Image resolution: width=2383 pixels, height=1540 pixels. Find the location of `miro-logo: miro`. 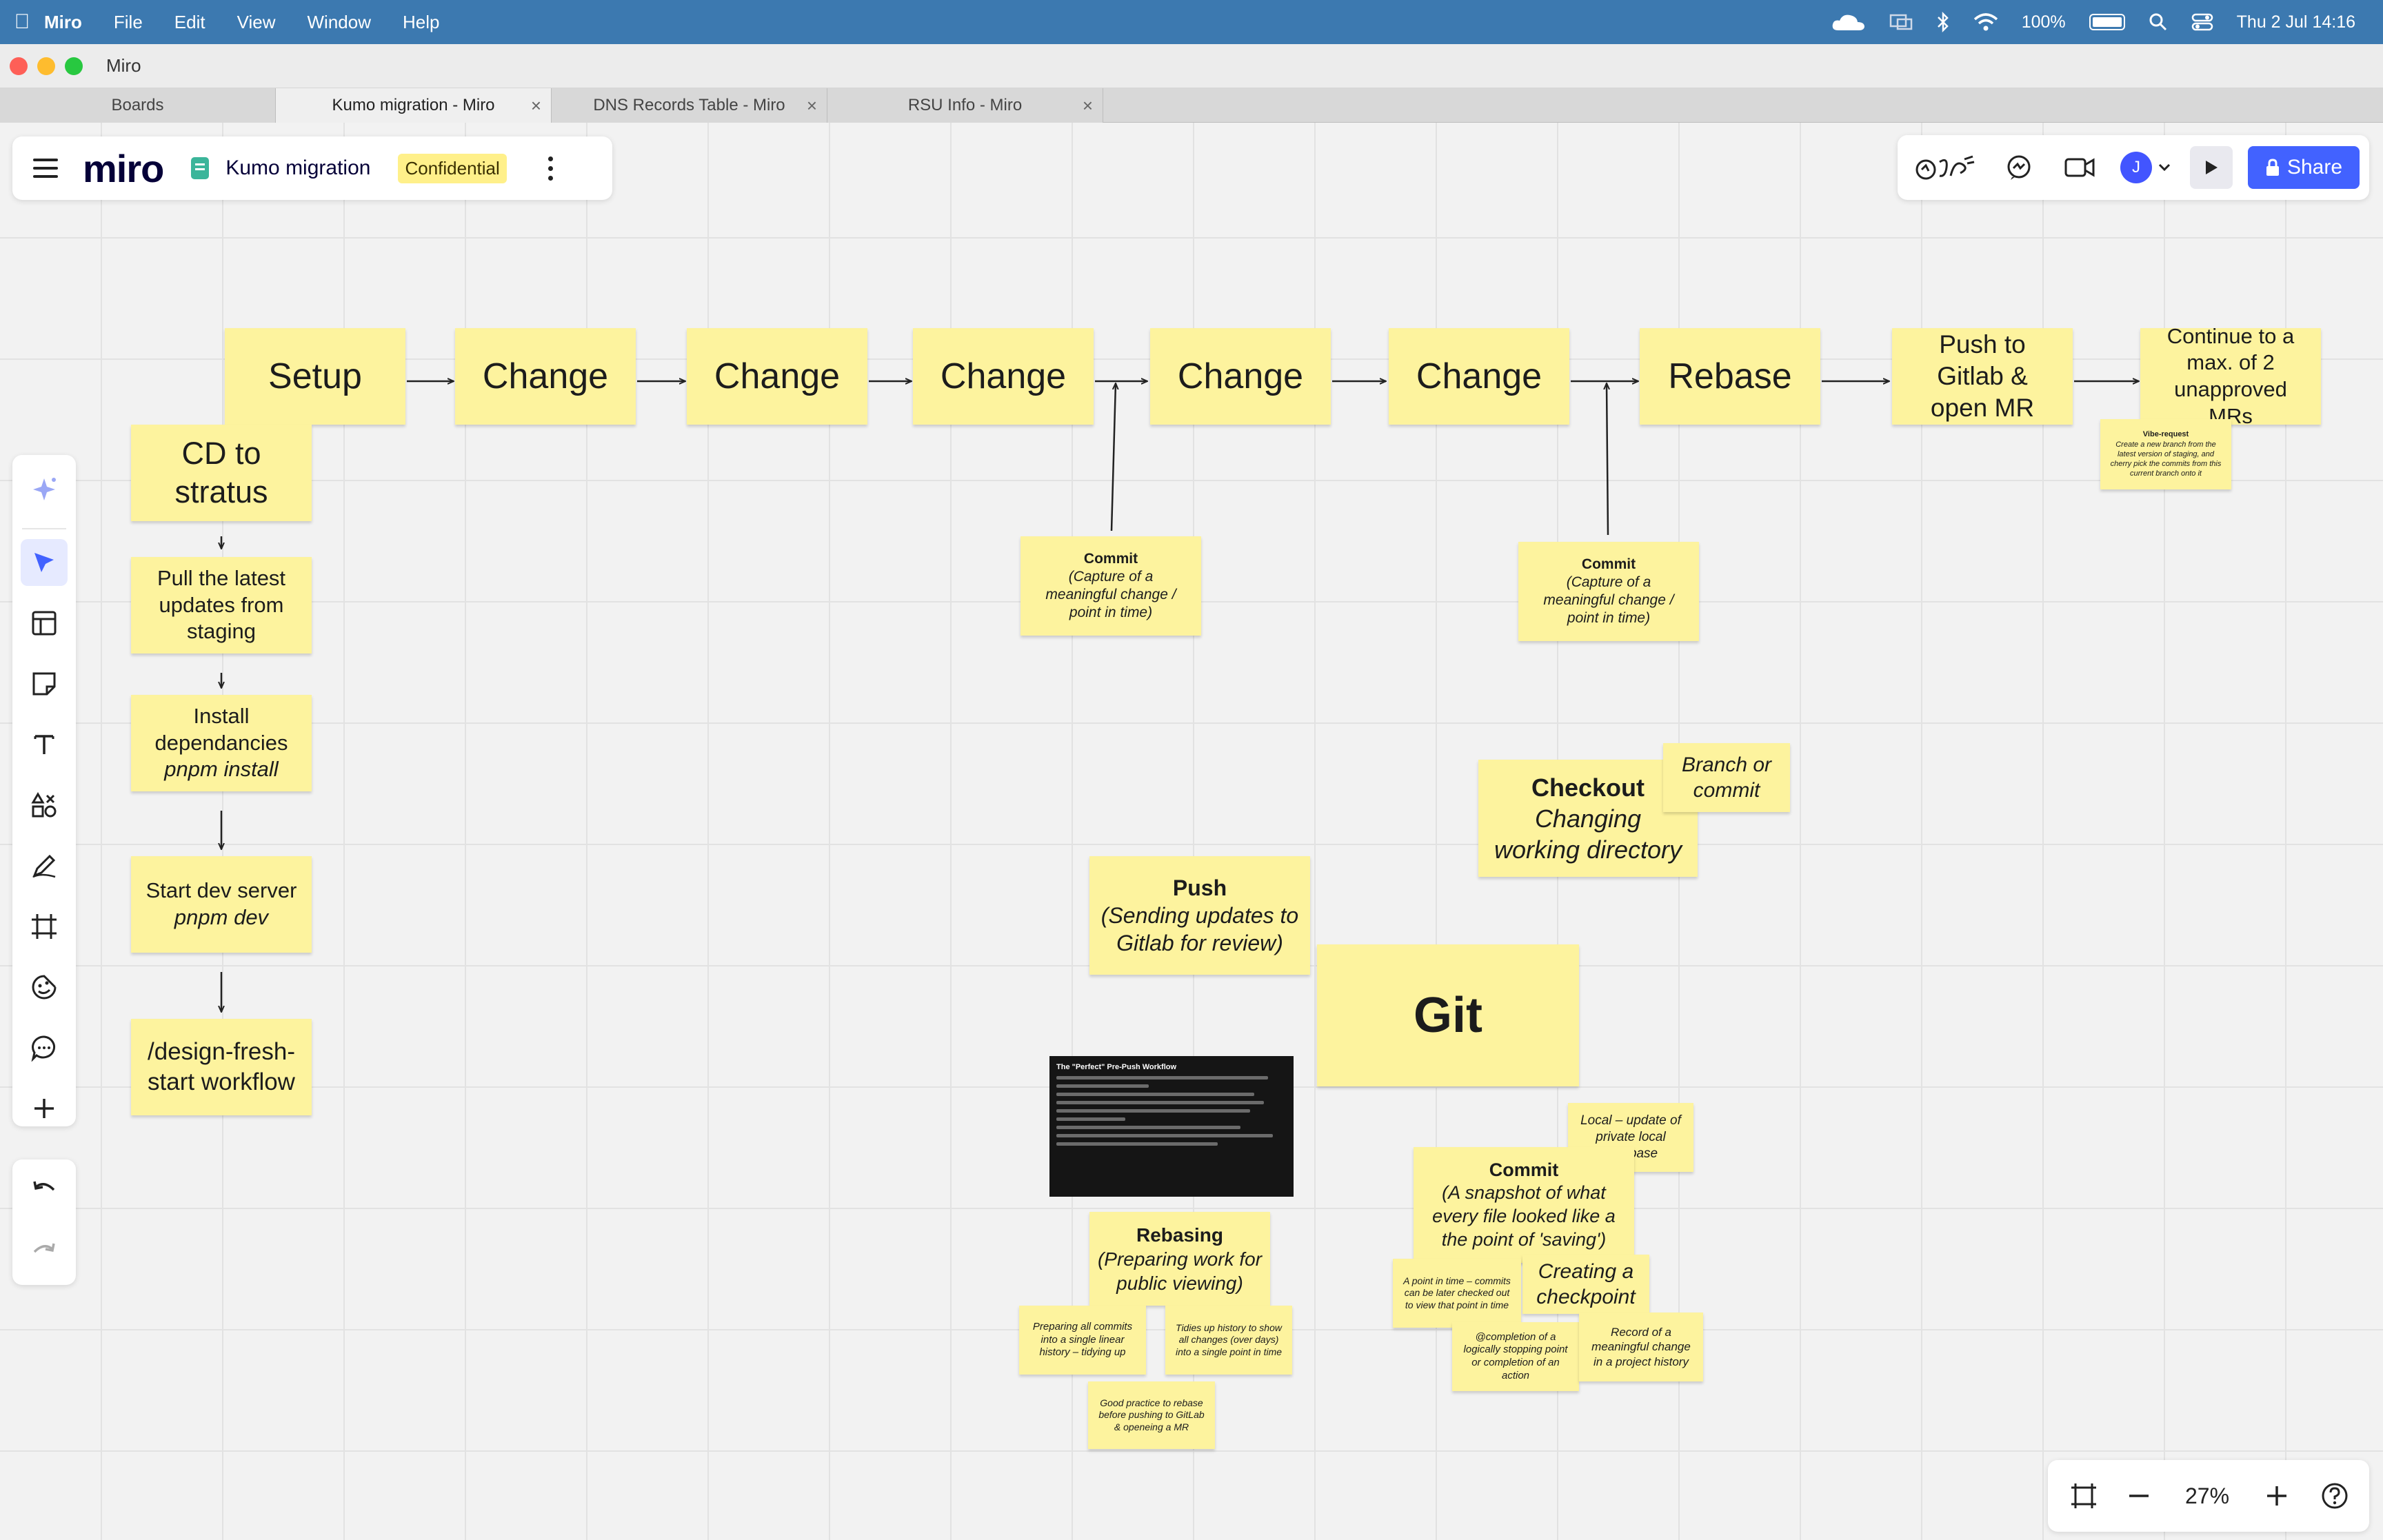

miro-logo: miro is located at coordinates (123, 169).